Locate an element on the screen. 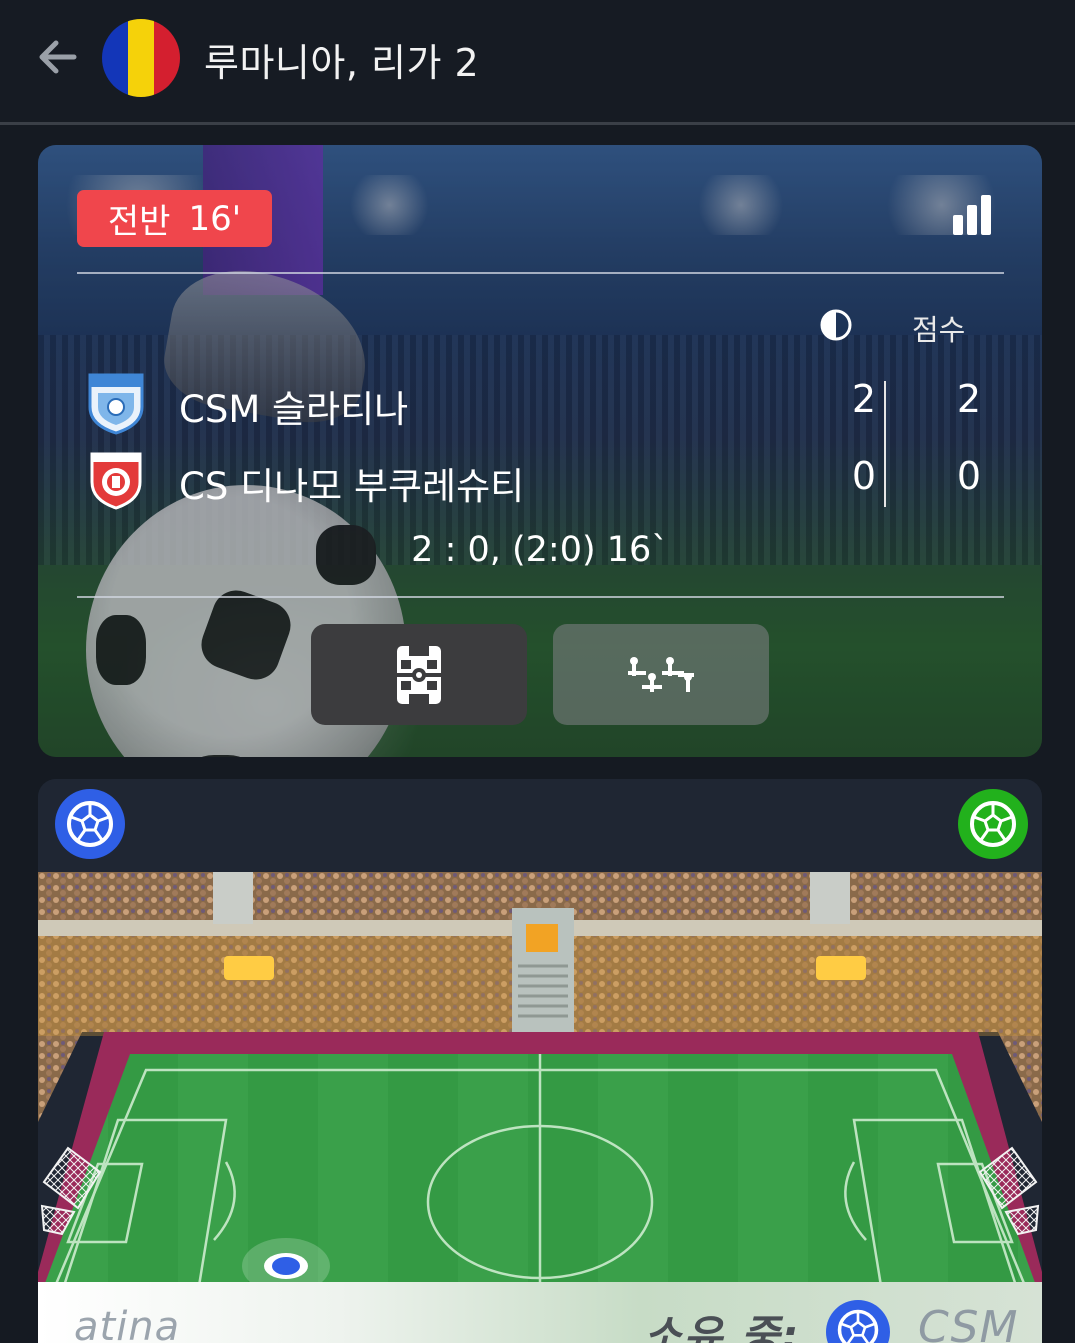  stats-bars-icon is located at coordinates (973, 215).